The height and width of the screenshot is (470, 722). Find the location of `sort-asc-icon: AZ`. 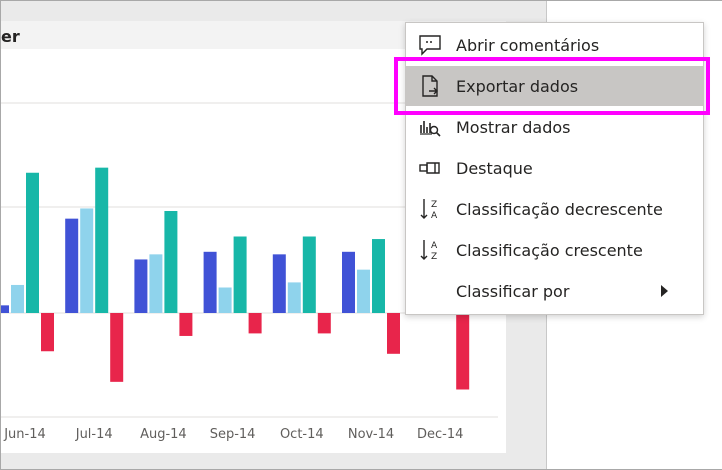

sort-asc-icon: AZ is located at coordinates (430, 250).